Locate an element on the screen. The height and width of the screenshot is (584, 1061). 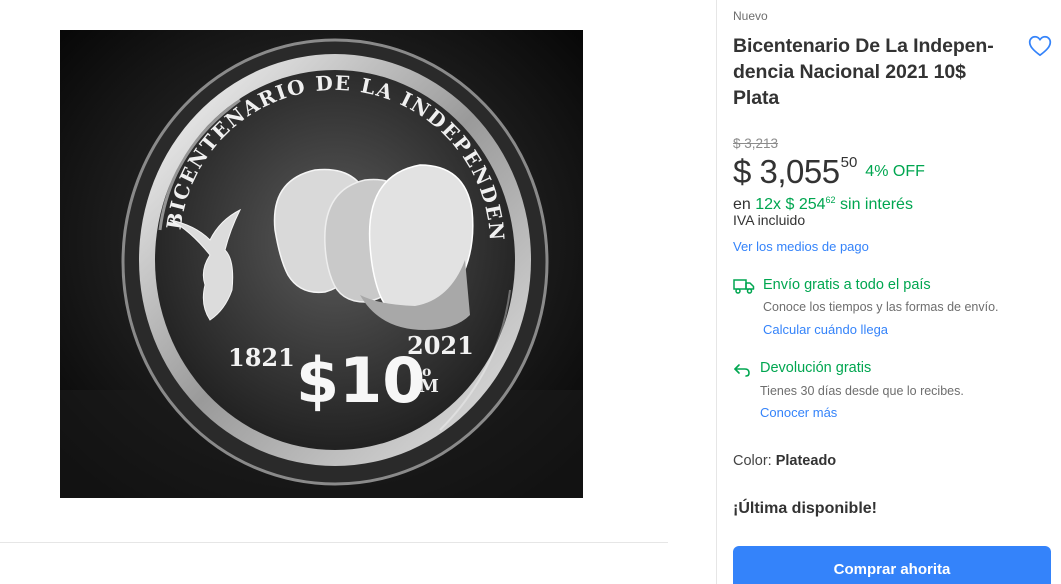
returns-subtitle: Tienes 30 días desde que lo recibes. is located at coordinates (862, 391).